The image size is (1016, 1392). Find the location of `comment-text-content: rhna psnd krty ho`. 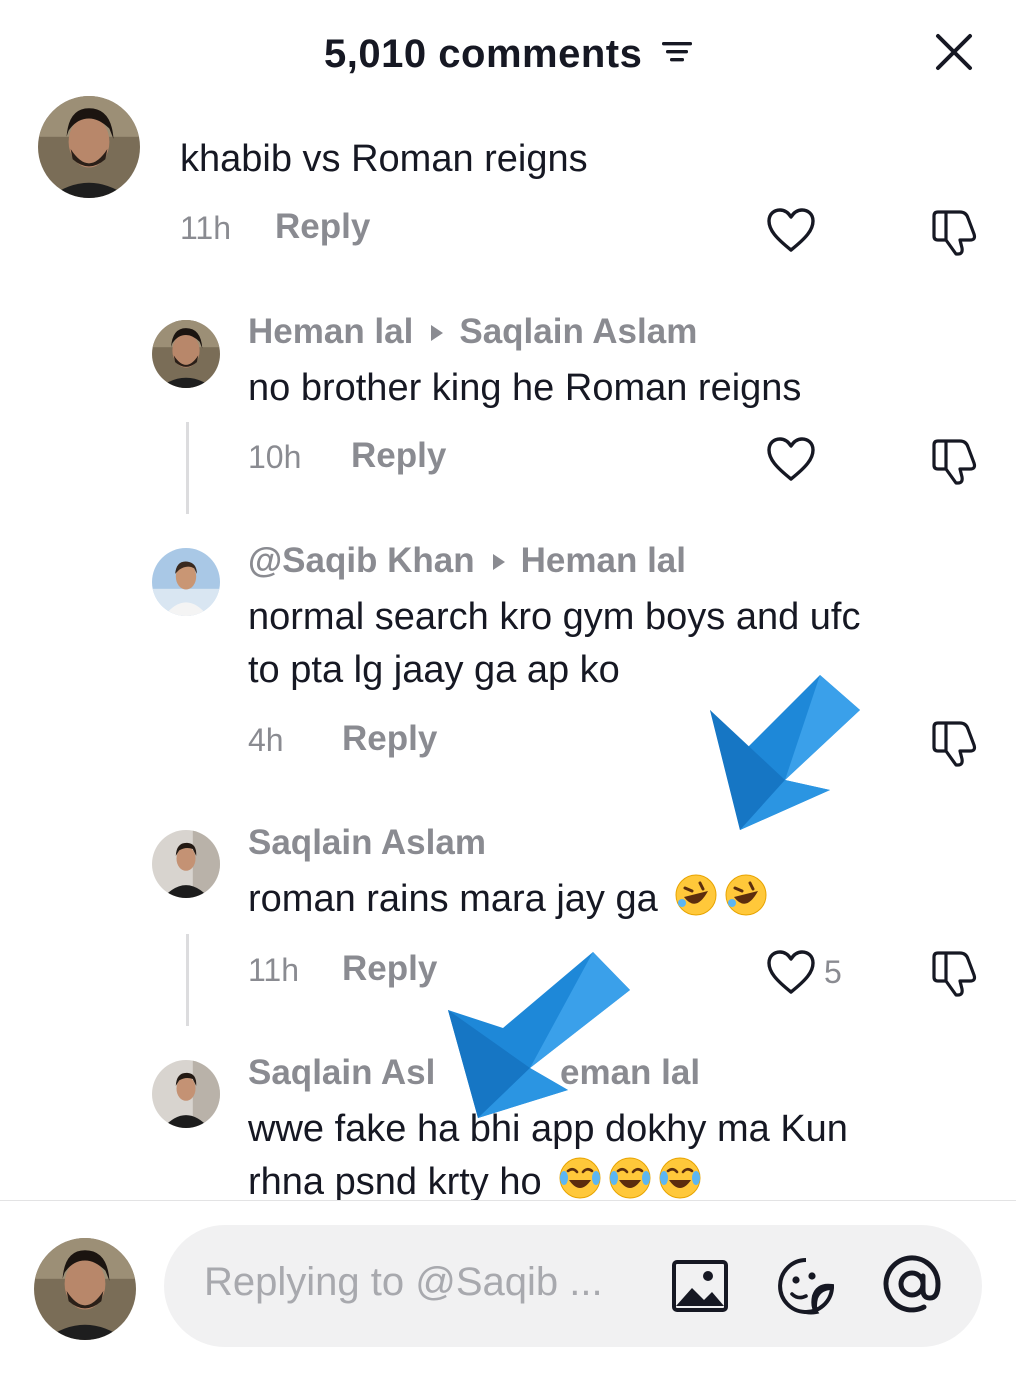

comment-text-content: rhna psnd krty ho is located at coordinates (395, 1182).